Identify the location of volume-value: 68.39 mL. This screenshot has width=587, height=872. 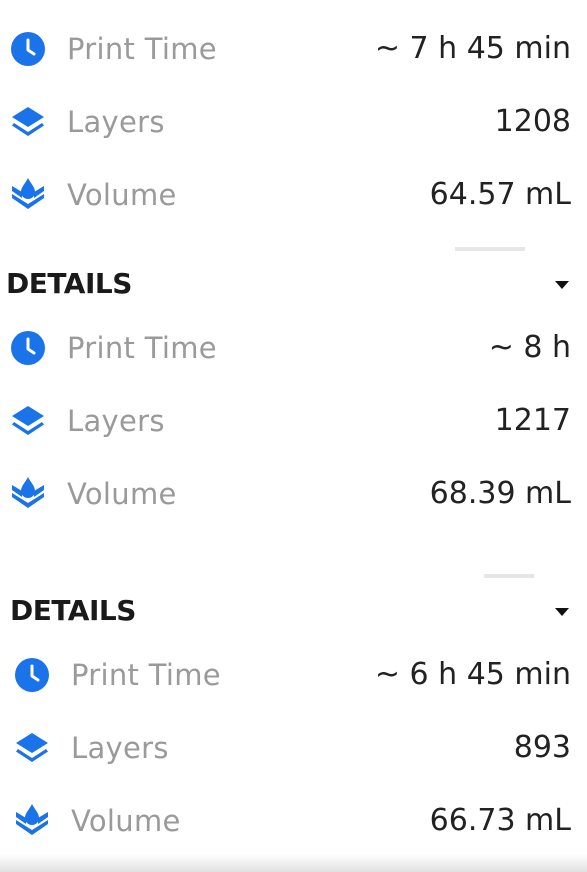
(500, 493).